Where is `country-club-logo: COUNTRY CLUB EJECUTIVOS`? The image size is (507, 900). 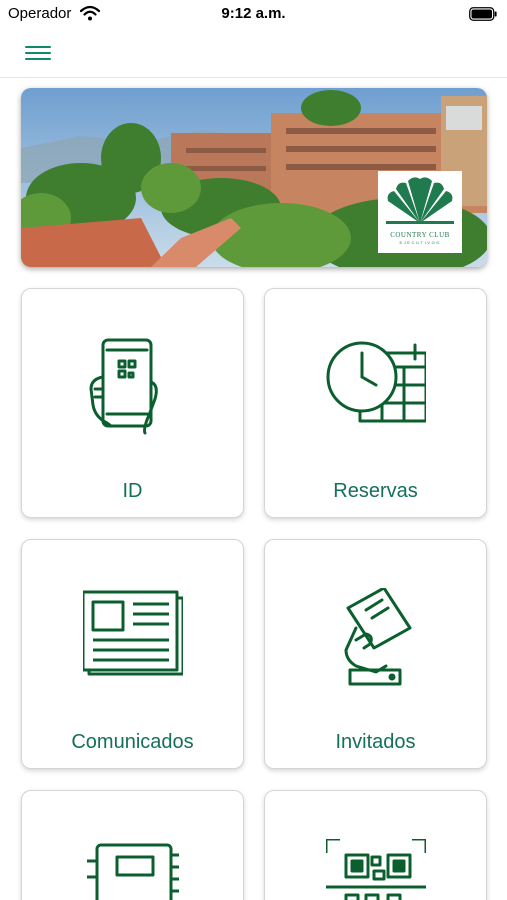
country-club-logo: COUNTRY CLUB EJECUTIVOS is located at coordinates (420, 212).